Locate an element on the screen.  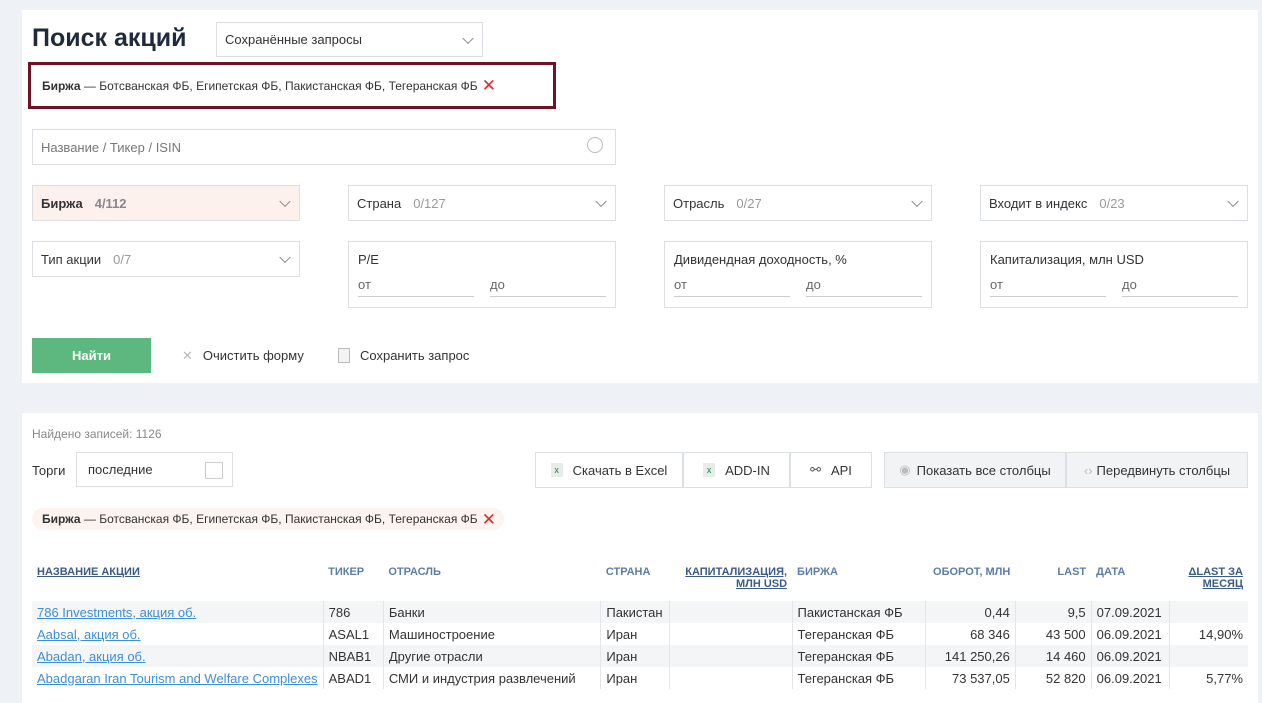
api-button: ⚯ API is located at coordinates (831, 470).